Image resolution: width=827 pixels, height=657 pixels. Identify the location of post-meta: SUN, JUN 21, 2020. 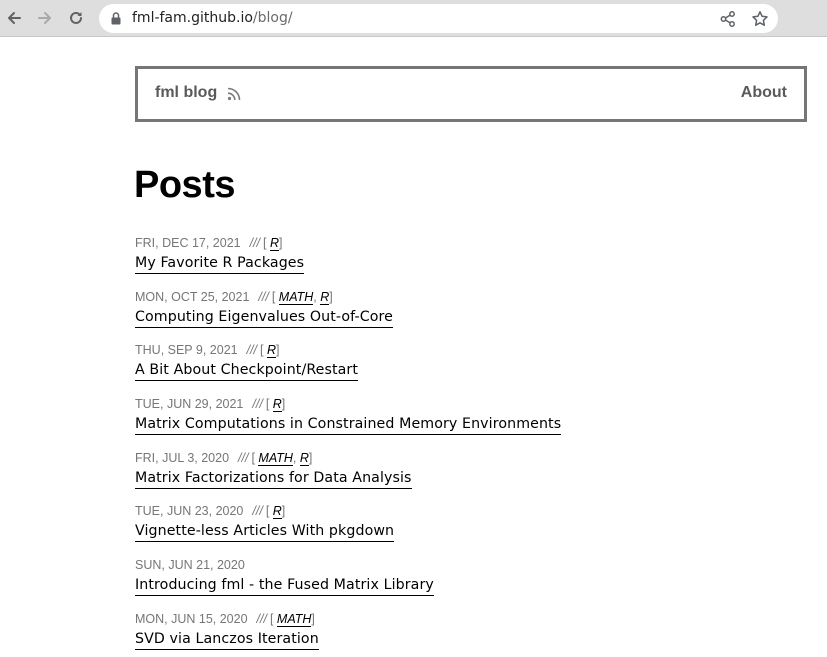
(465, 565).